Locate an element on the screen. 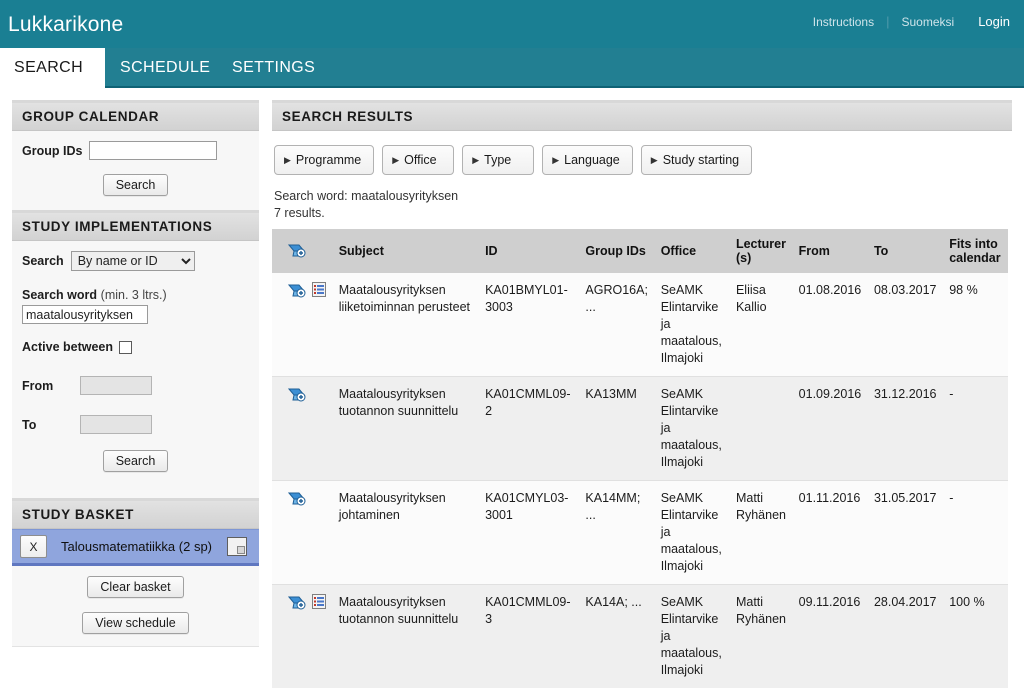  cell-lecturer is located at coordinates (763, 429).